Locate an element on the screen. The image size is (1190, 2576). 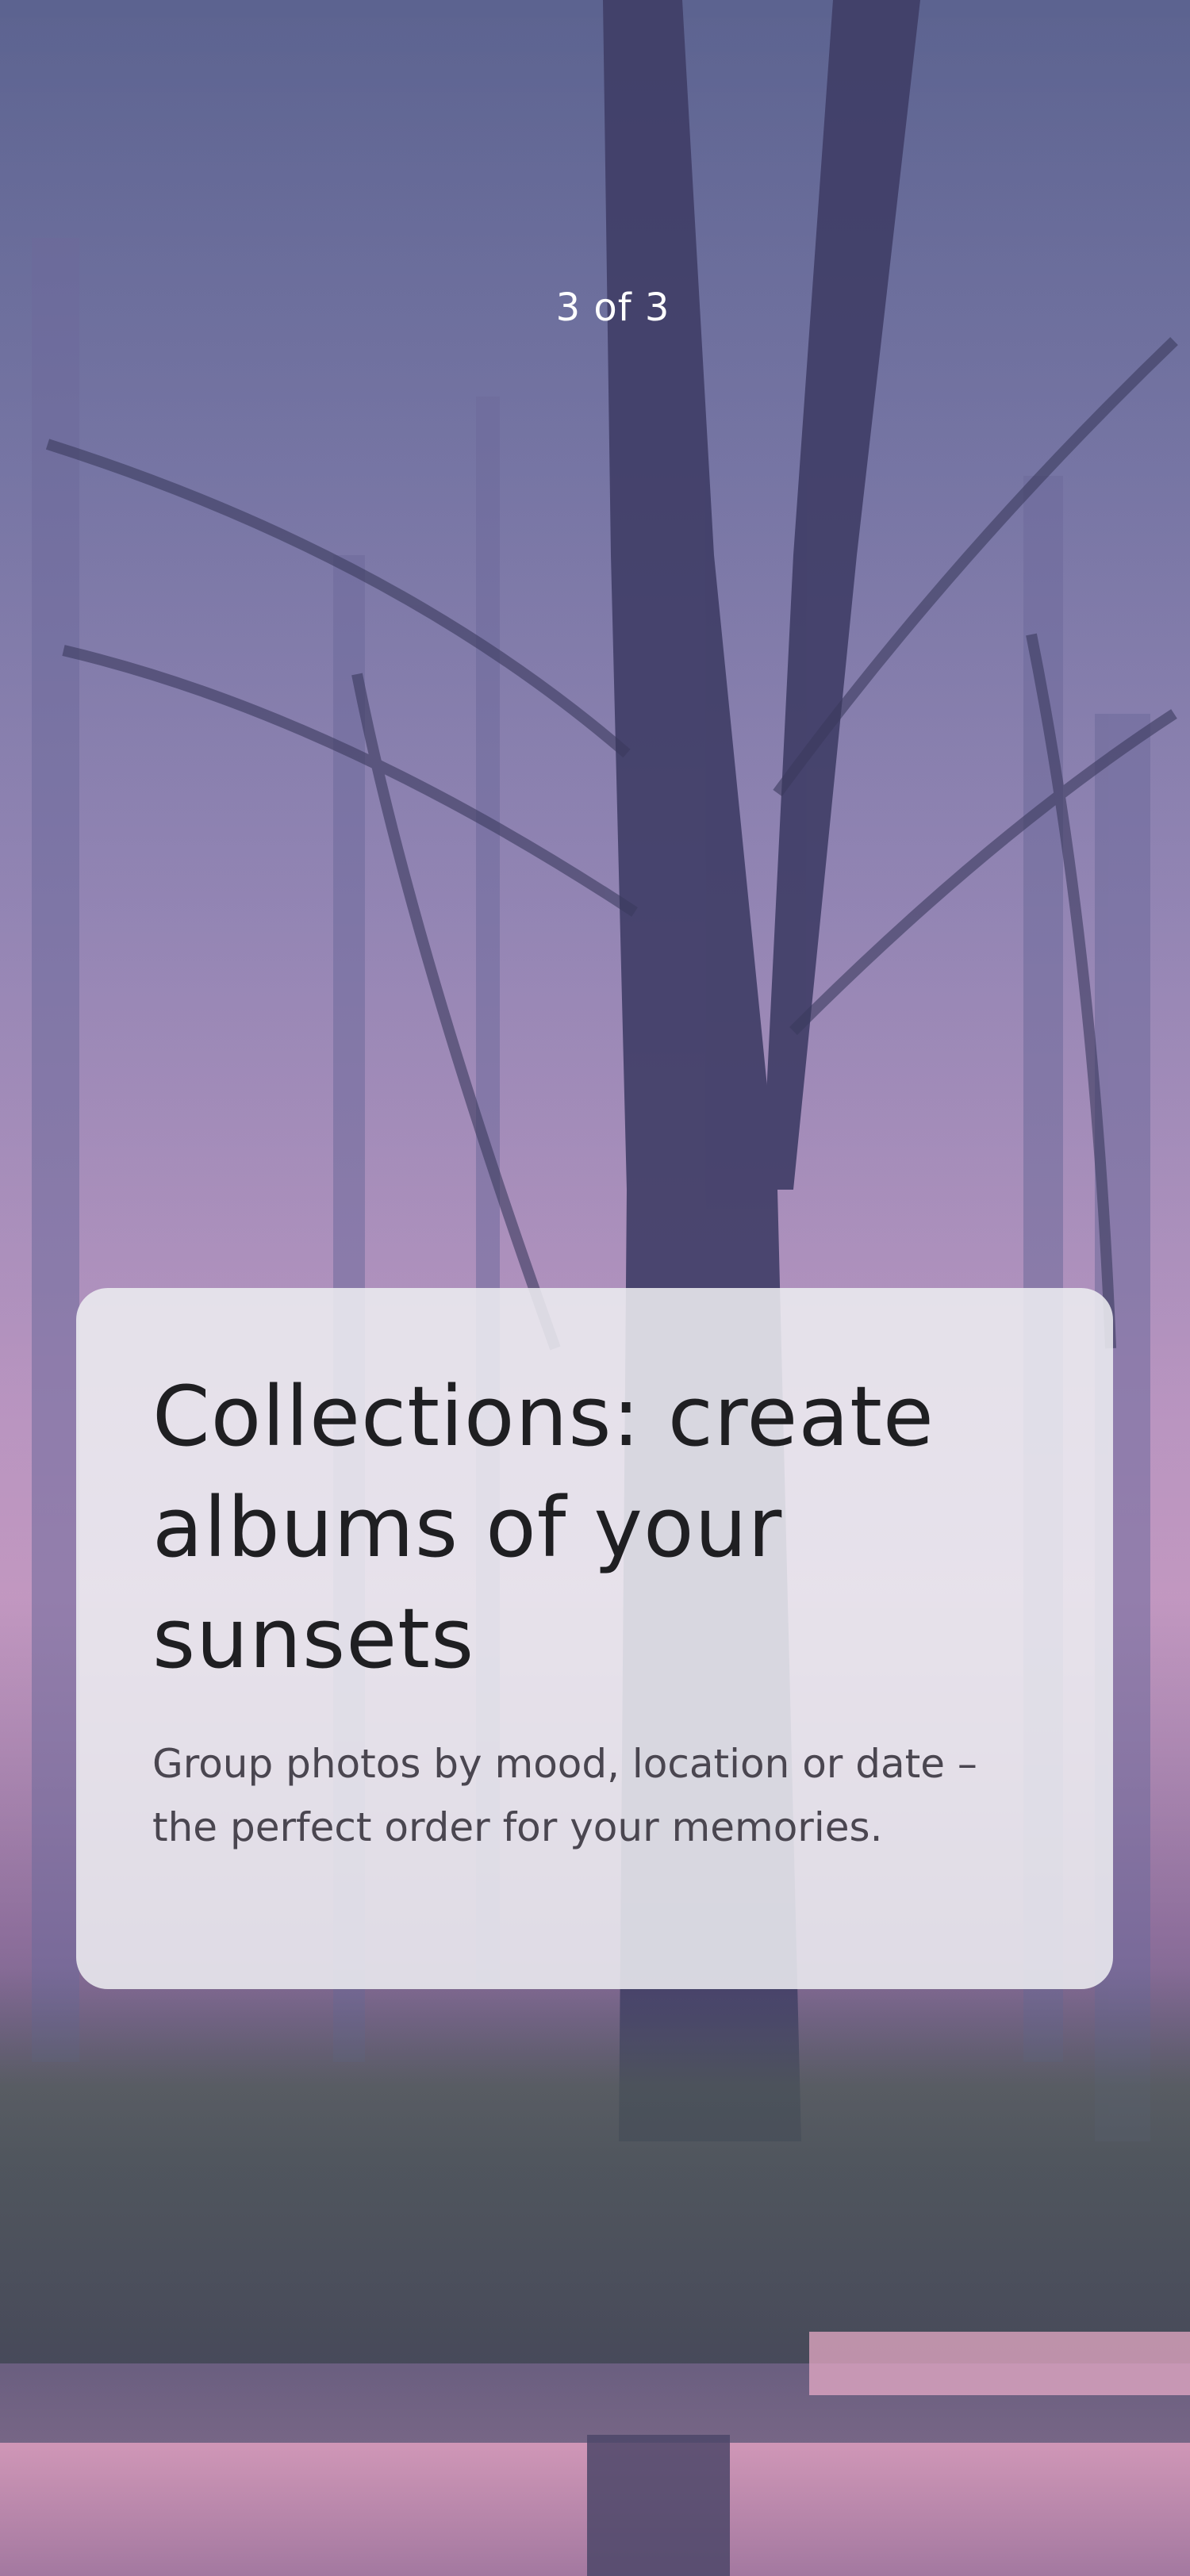
page-indicator: 3 of 3 is located at coordinates (612, 308).